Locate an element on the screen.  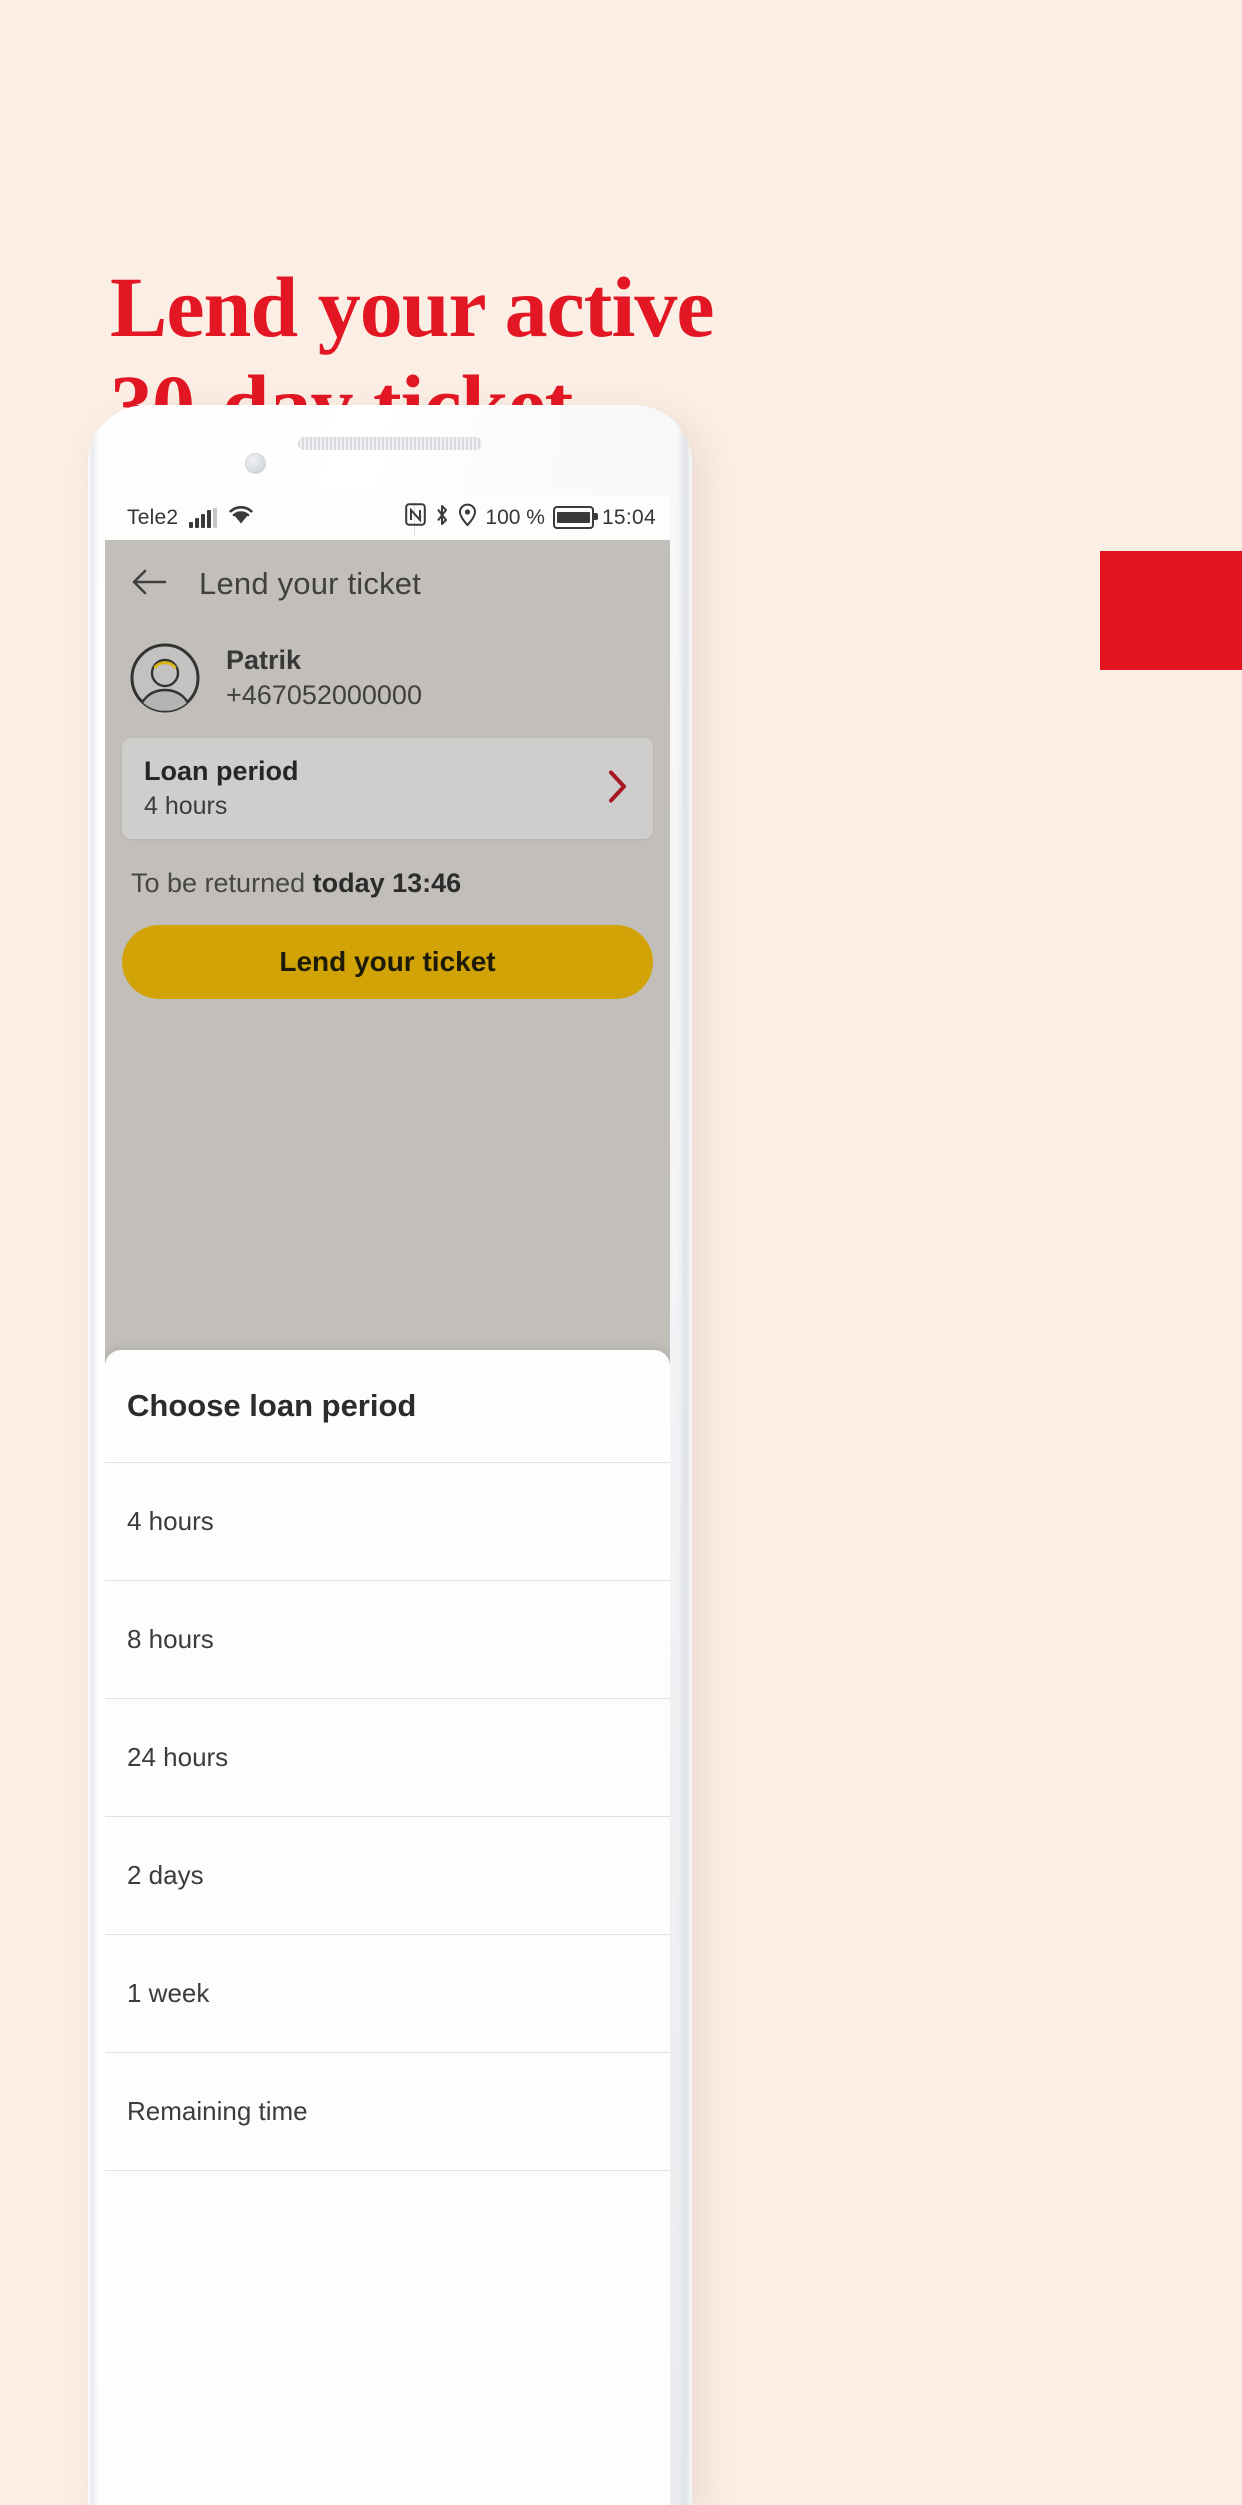
loan-period-labels: Loan period 4 hours is located at coordinates (221, 788).